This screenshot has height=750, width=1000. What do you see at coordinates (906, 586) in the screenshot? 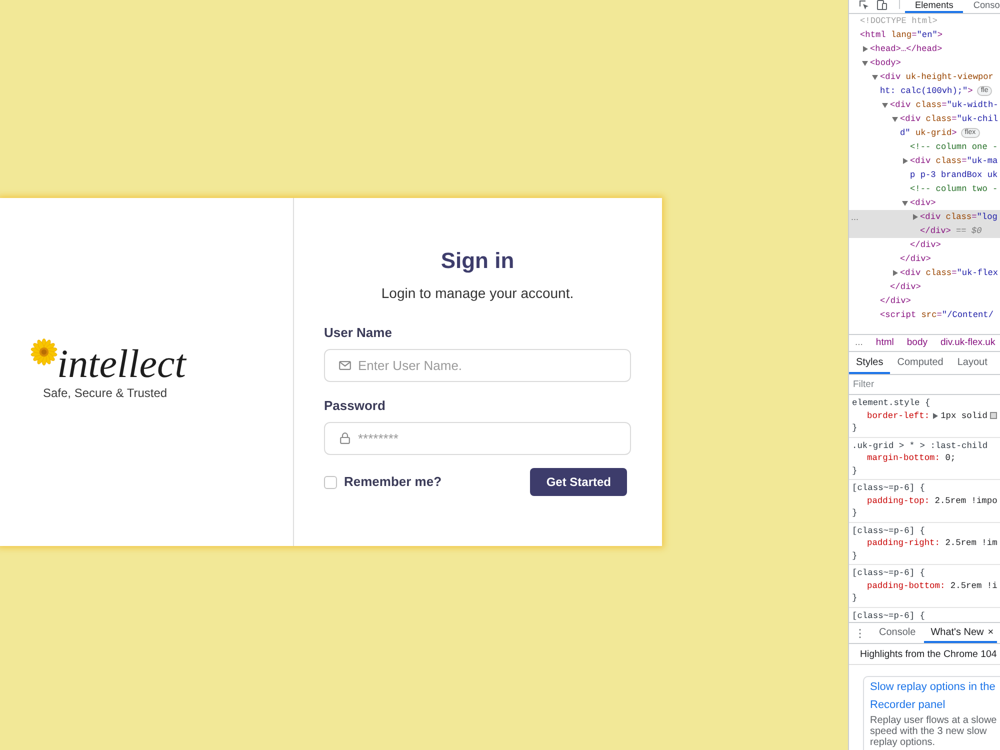
I see `css-property: padding-bottom:` at bounding box center [906, 586].